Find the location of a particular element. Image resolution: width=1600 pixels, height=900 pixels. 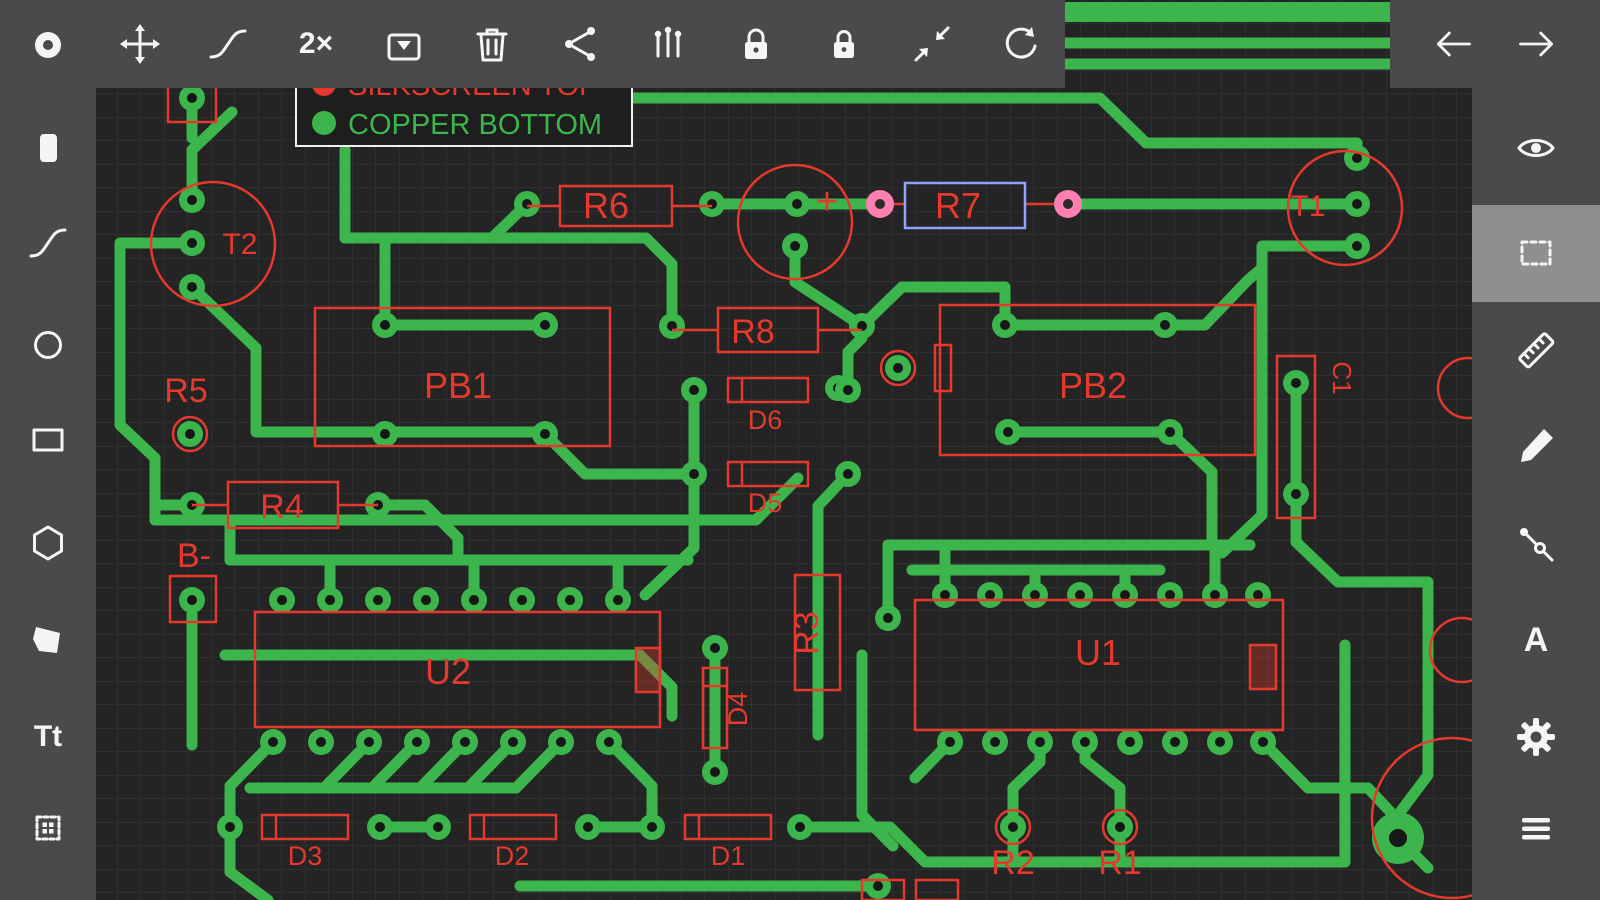

ic-tool-button is located at coordinates (48, 828).